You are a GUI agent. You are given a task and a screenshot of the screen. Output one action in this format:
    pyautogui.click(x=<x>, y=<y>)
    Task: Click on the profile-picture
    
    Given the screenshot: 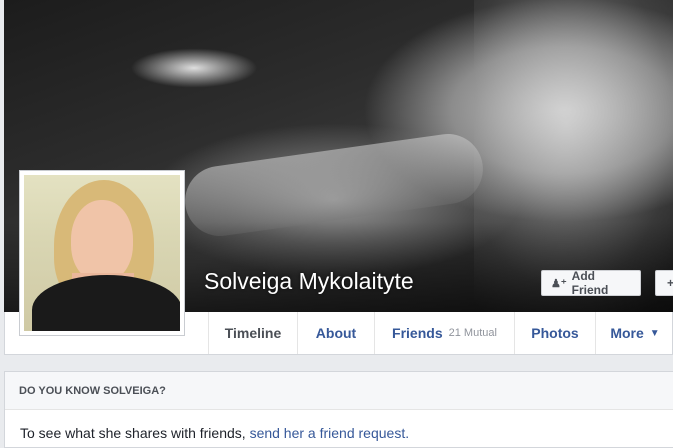 What is the action you would take?
    pyautogui.click(x=102, y=253)
    